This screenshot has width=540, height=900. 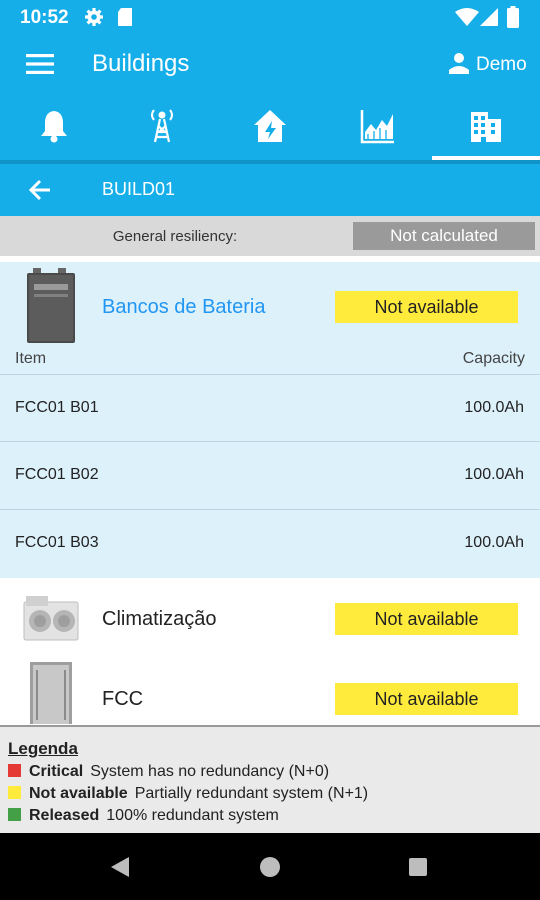 What do you see at coordinates (31, 358) in the screenshot?
I see `column-header-item: Item` at bounding box center [31, 358].